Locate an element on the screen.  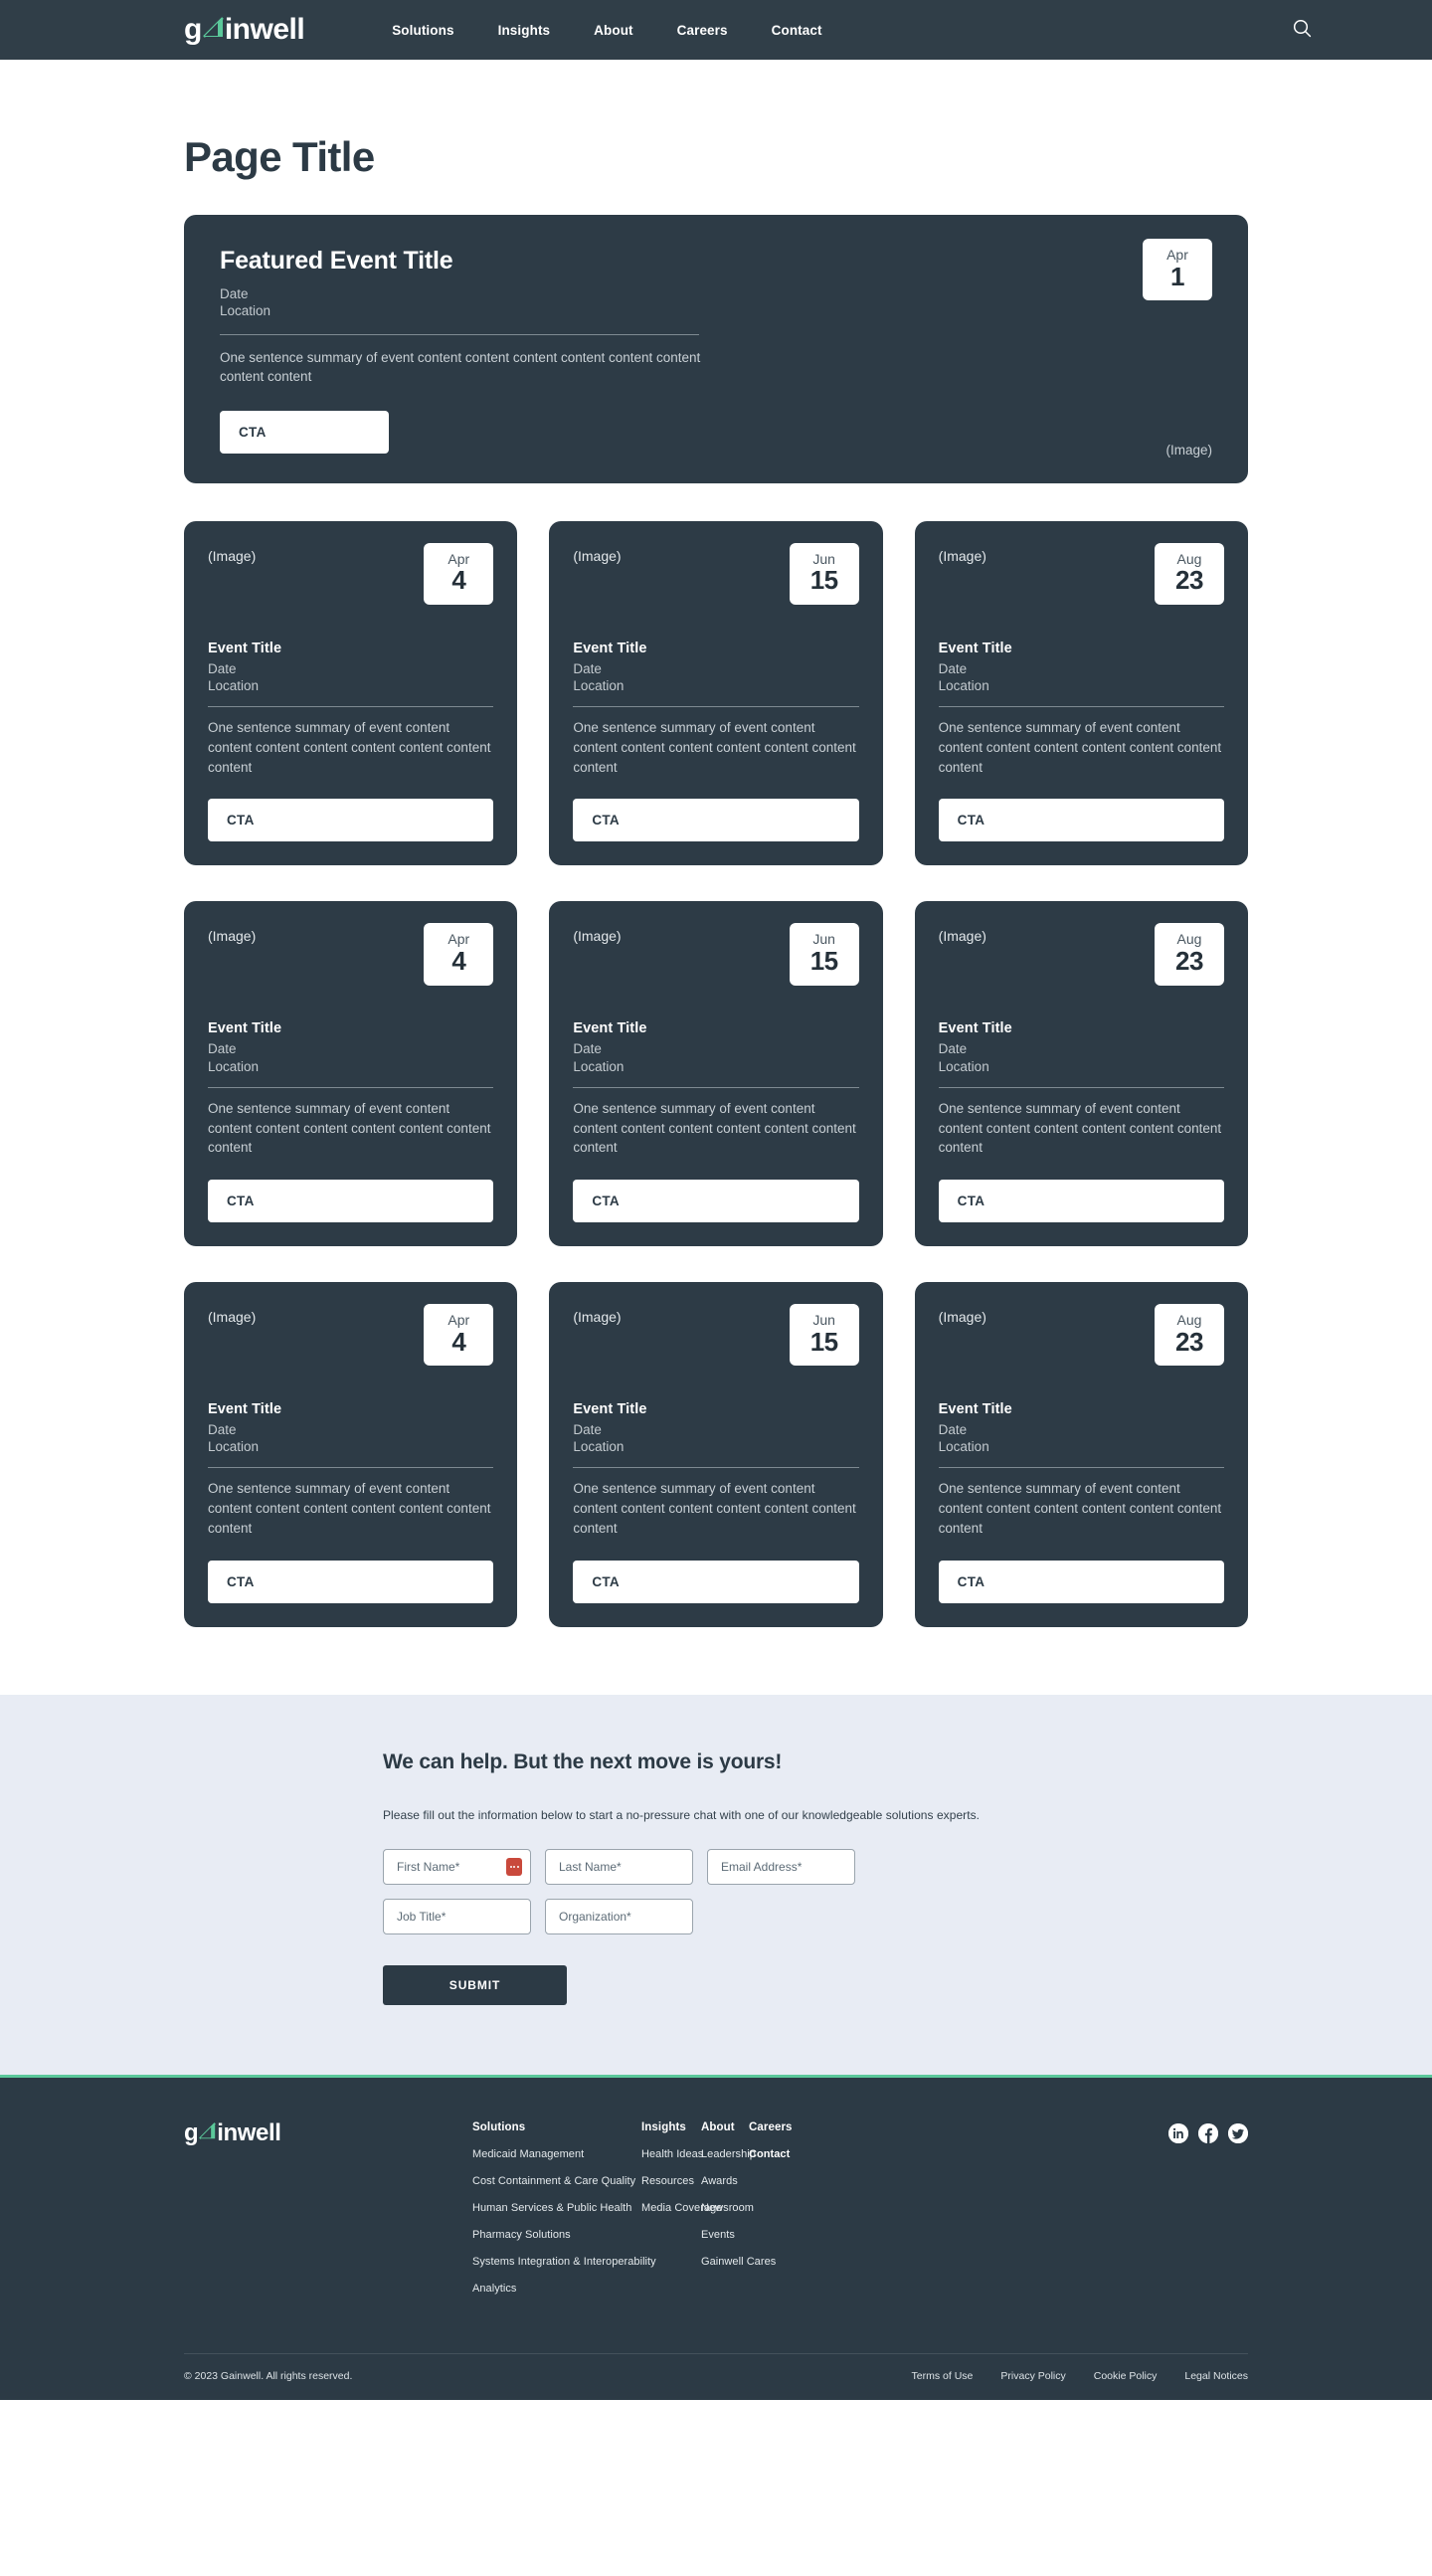
footer-link-resources: Resources is located at coordinates (671, 2181).